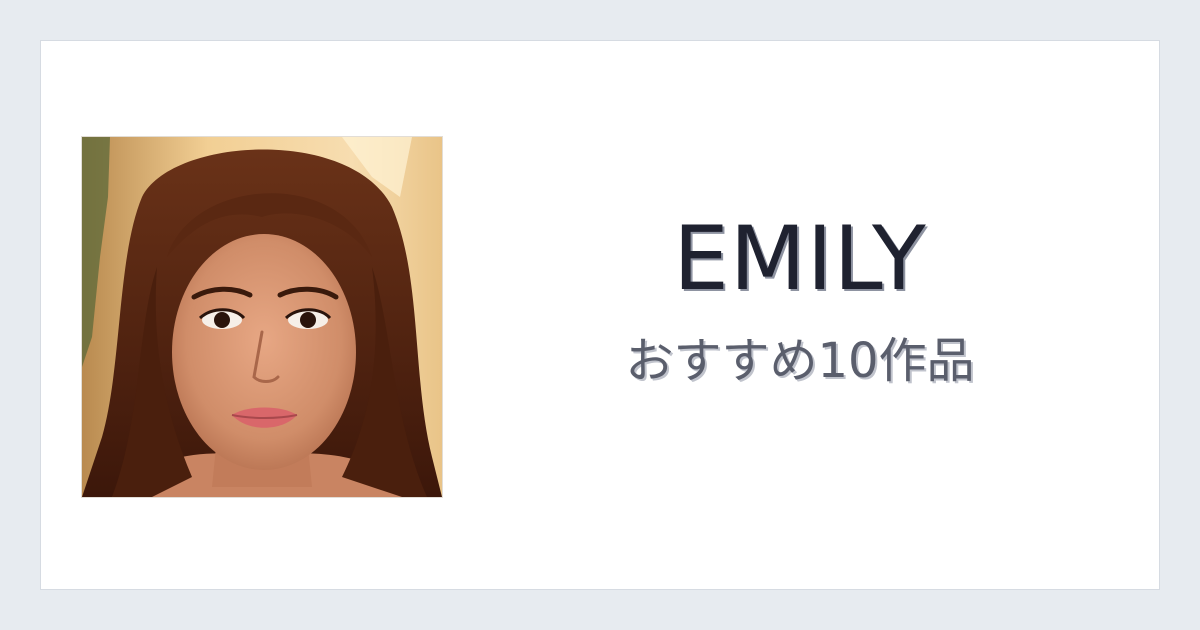 The image size is (1200, 630). Describe the element at coordinates (800, 361) in the screenshot. I see `page-subtitle: おすすめ10作品` at that location.